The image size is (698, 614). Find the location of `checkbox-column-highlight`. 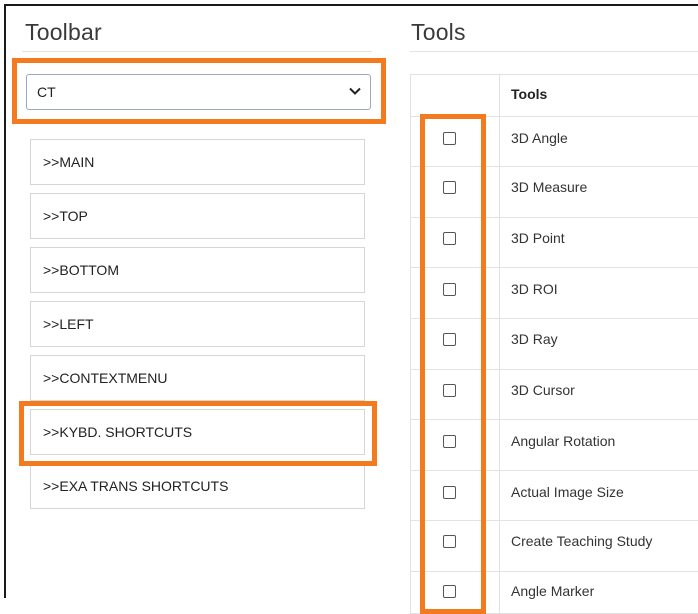

checkbox-column-highlight is located at coordinates (453, 364).